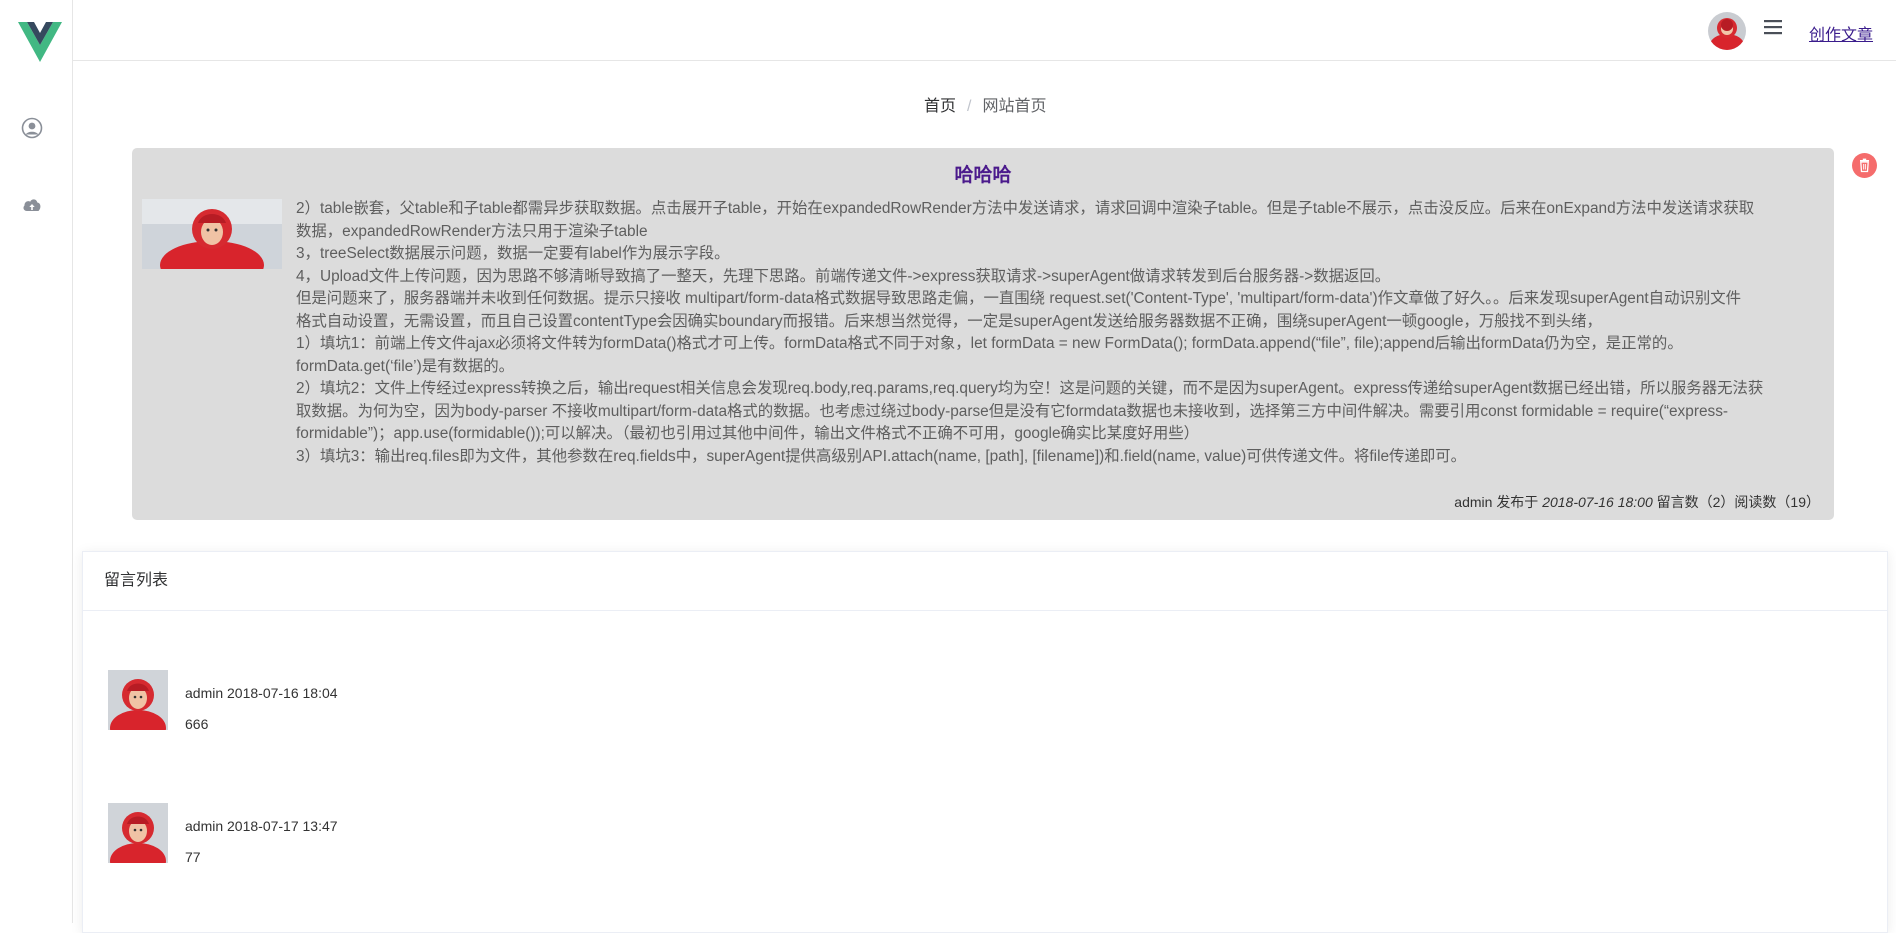 This screenshot has width=1896, height=933. Describe the element at coordinates (405, 366) in the screenshot. I see `article-paragraph: formData.get(‘file’)是有数据的。` at that location.